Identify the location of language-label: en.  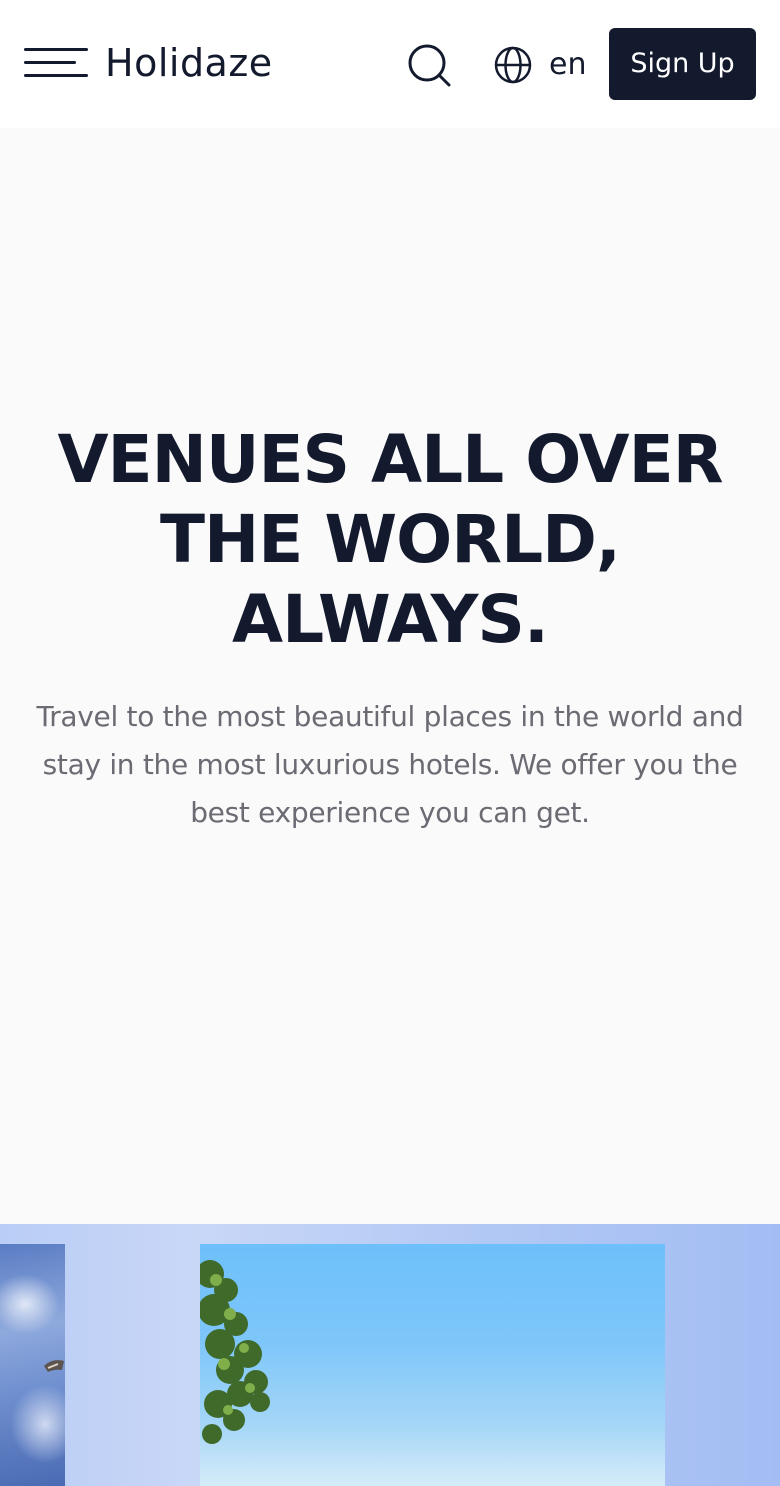
(568, 64).